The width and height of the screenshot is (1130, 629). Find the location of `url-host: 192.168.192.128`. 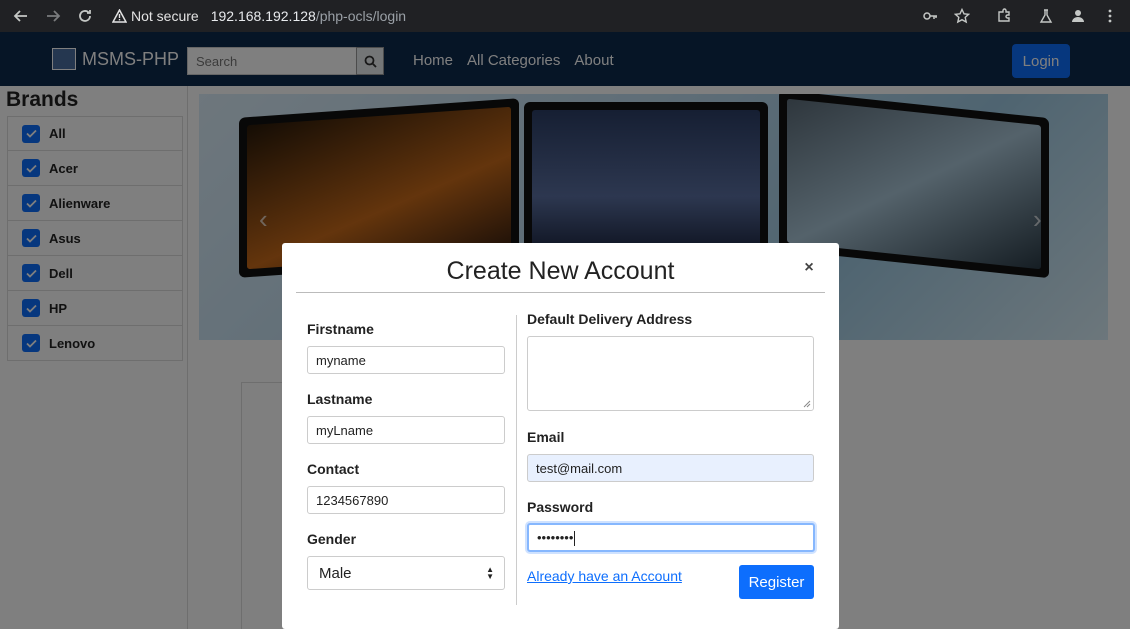

url-host: 192.168.192.128 is located at coordinates (263, 16).